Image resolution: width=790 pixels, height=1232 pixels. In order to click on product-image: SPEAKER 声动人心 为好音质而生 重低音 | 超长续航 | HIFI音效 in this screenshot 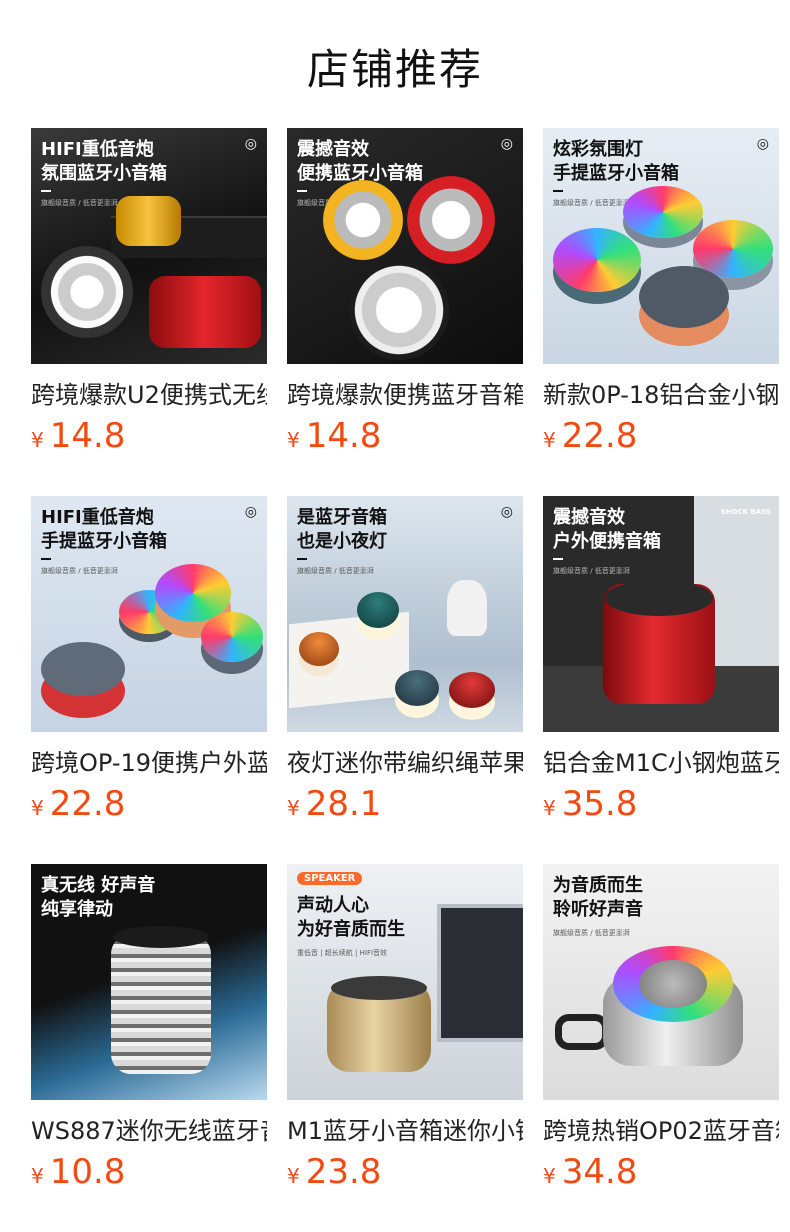, I will do `click(405, 982)`.